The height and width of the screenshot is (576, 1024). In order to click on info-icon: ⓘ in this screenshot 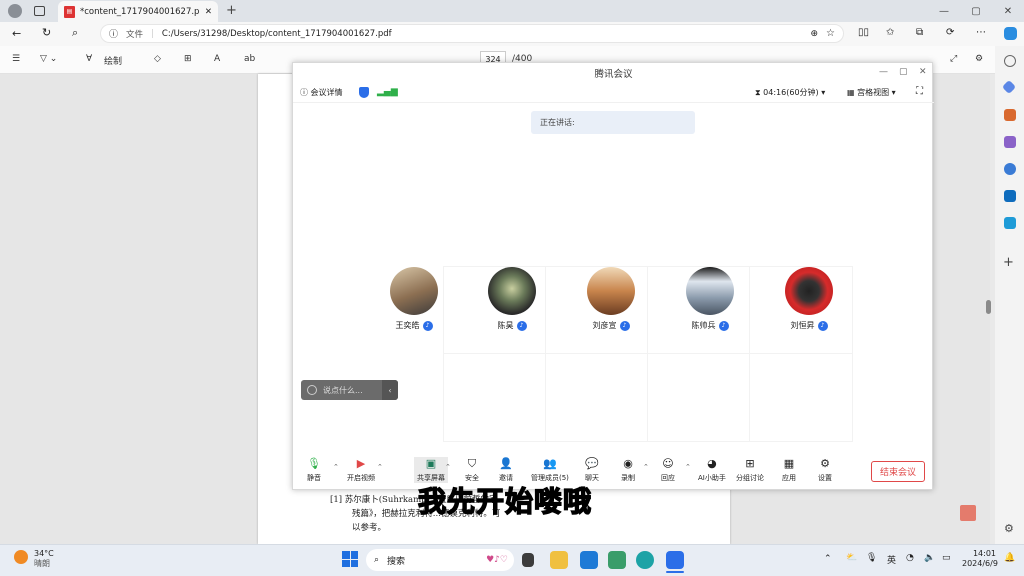, I will do `click(304, 92)`.